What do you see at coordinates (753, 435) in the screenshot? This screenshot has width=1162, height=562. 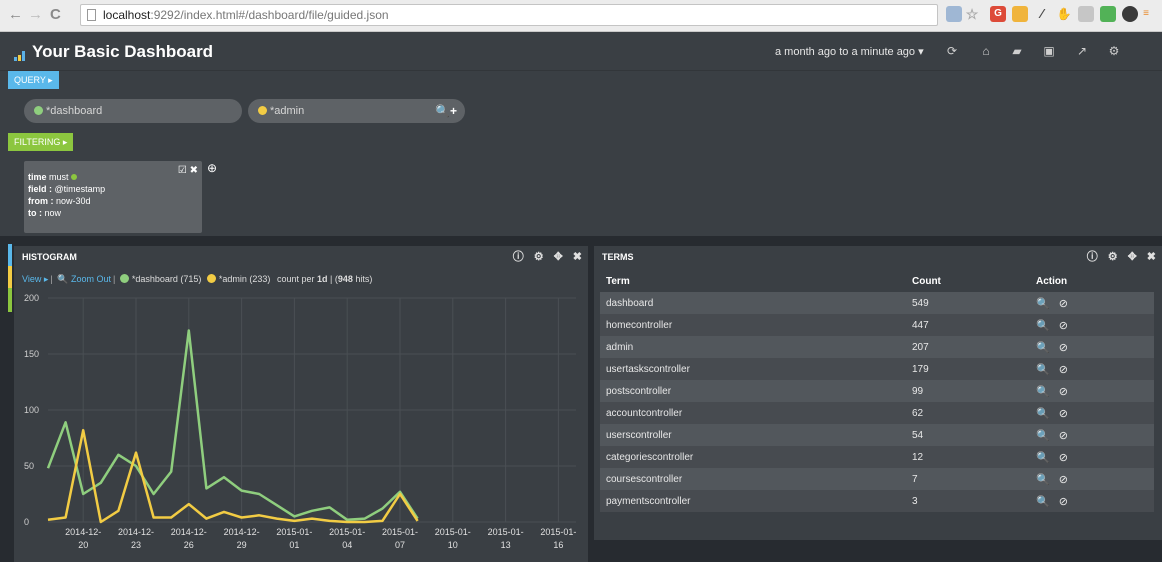 I see `term-cell: userscontroller` at bounding box center [753, 435].